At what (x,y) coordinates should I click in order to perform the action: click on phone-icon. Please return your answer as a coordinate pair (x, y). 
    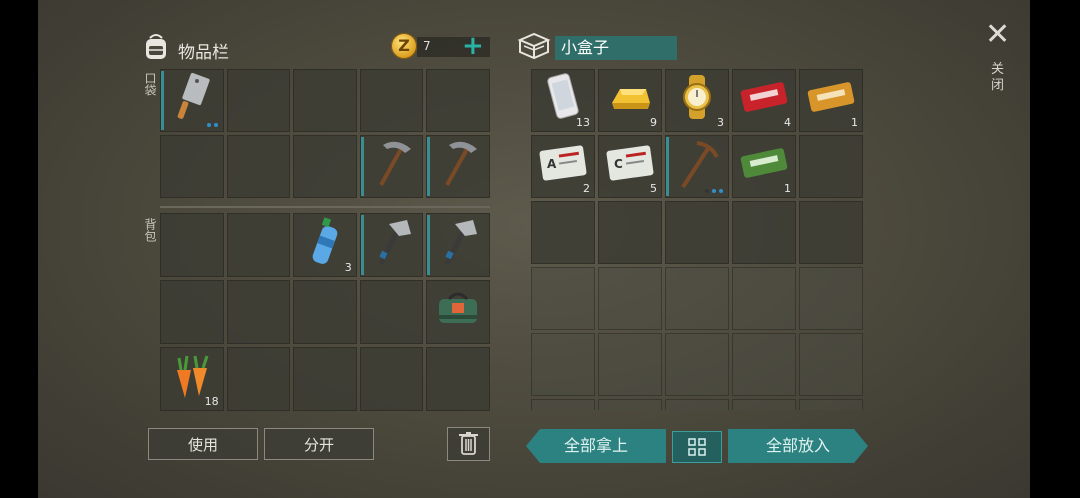
    Looking at the image, I should click on (563, 99).